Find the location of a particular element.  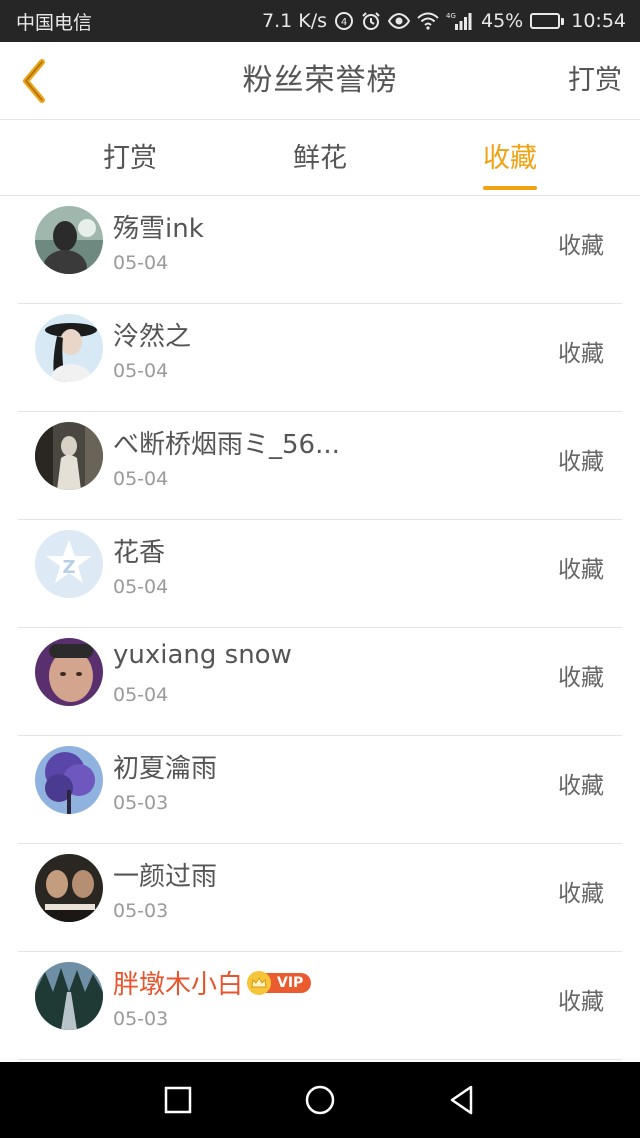

header: 粉丝荣誉榜 打赏 is located at coordinates (320, 81).